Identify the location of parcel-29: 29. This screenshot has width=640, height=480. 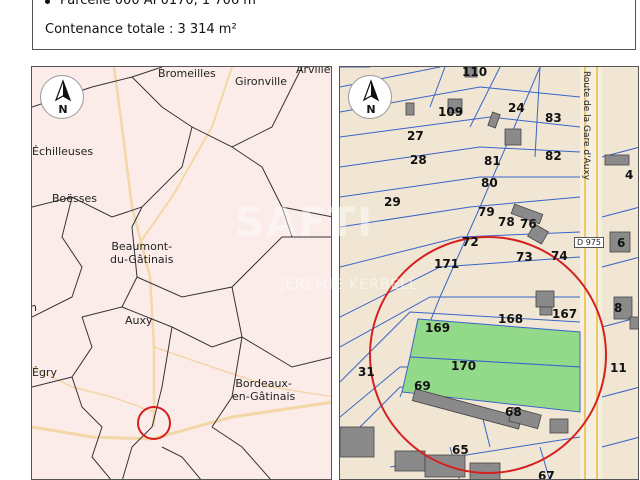
(392, 202).